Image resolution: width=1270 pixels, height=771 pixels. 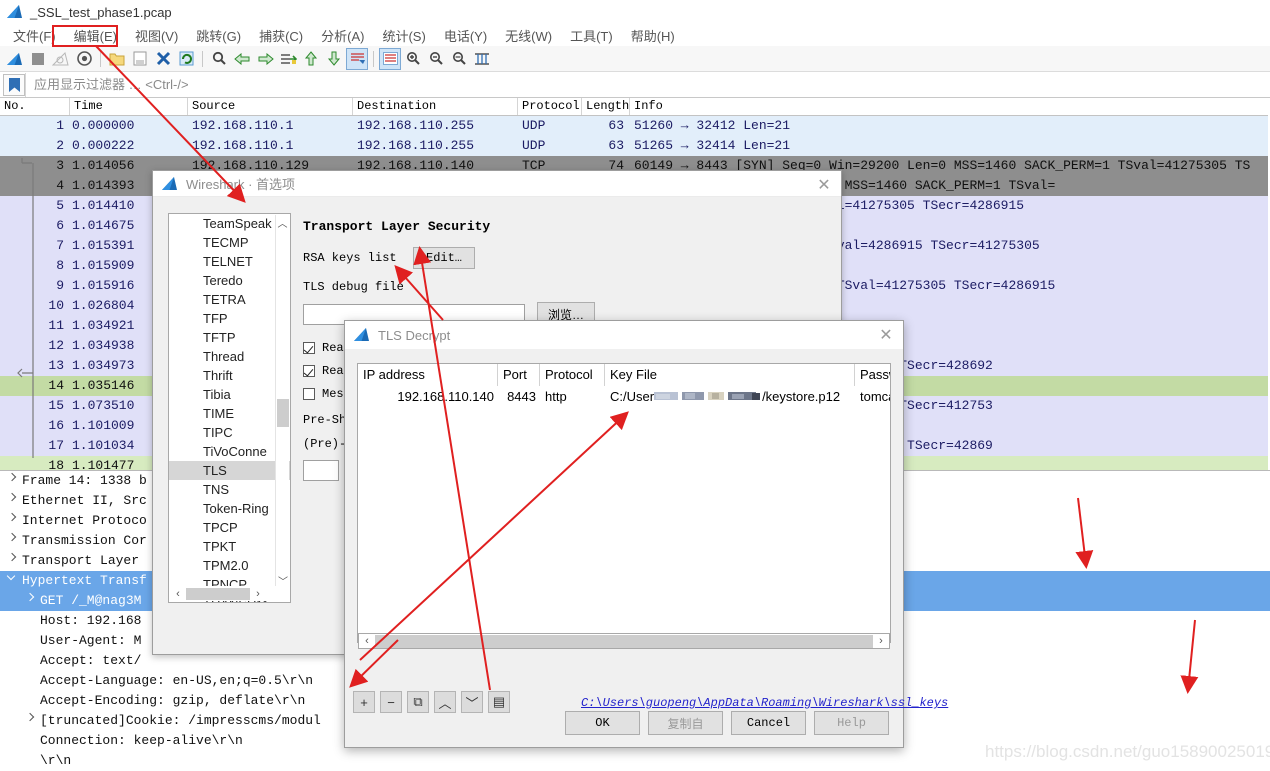 What do you see at coordinates (428, 397) in the screenshot?
I see `cell-ip-address: 192.168.110.140` at bounding box center [428, 397].